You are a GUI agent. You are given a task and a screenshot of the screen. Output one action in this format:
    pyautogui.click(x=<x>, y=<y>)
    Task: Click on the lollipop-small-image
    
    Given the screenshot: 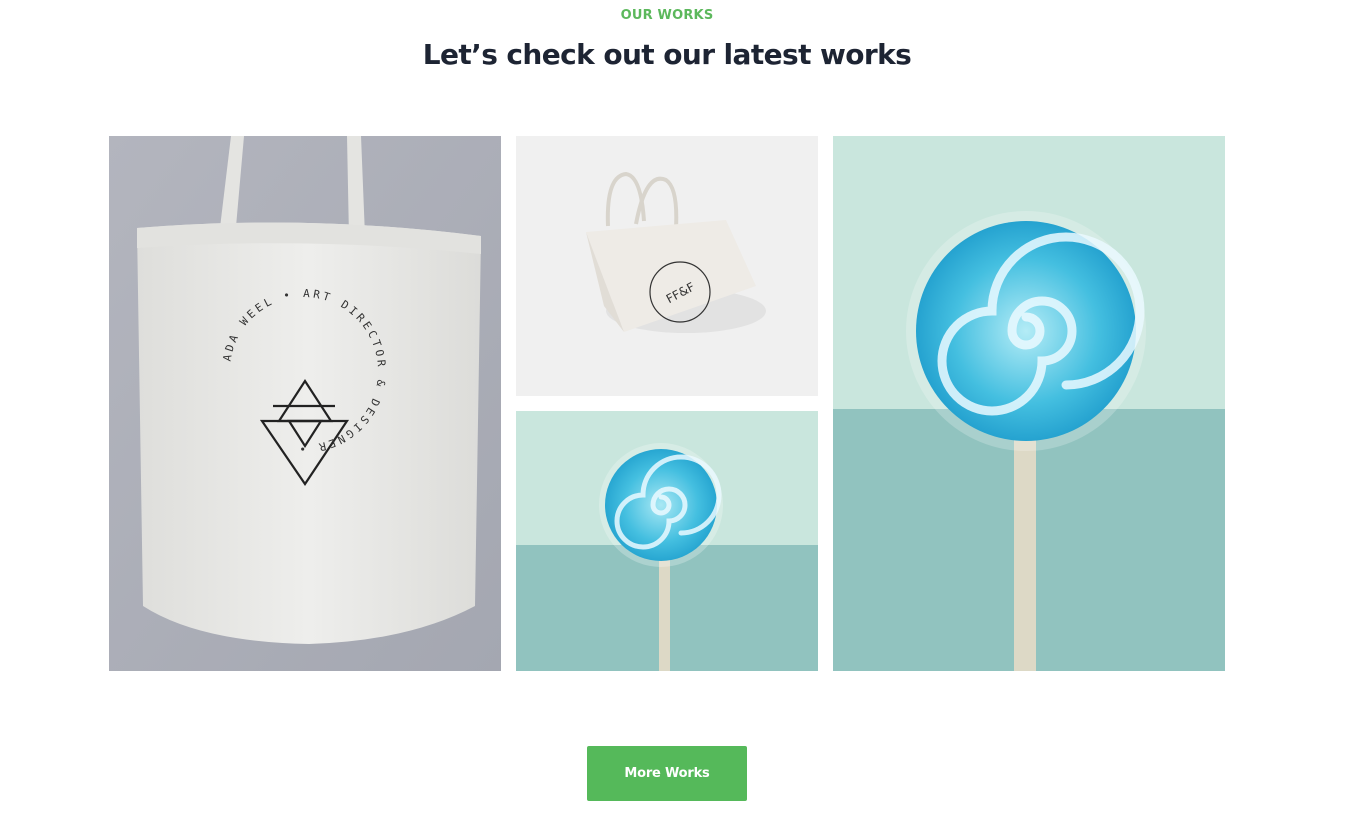 What is the action you would take?
    pyautogui.click(x=667, y=541)
    